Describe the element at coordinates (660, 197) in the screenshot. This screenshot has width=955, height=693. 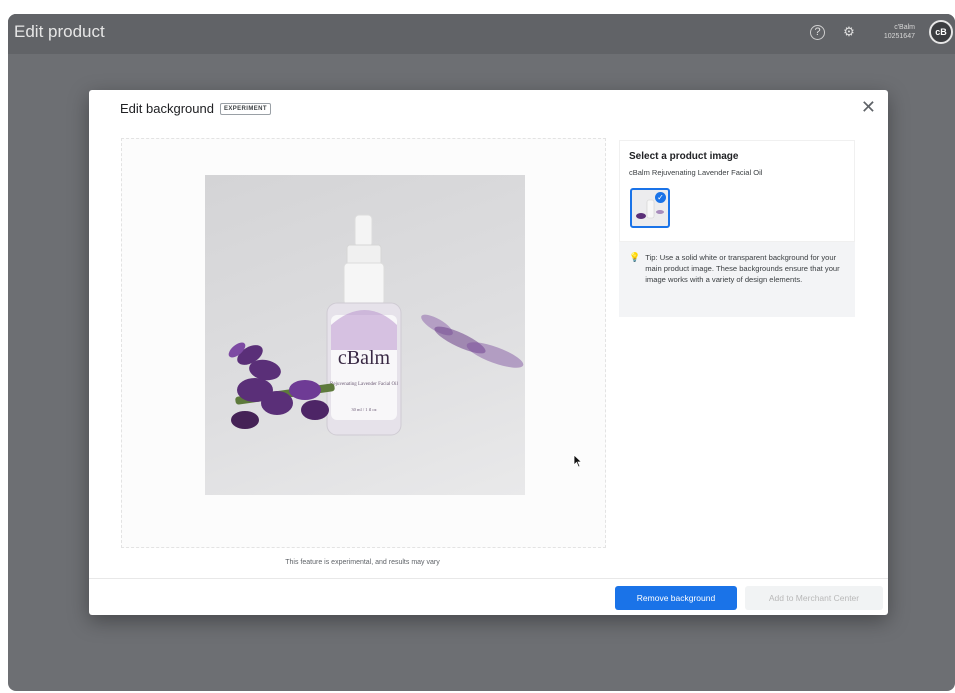
I see `selected-check-icon: ✓` at that location.